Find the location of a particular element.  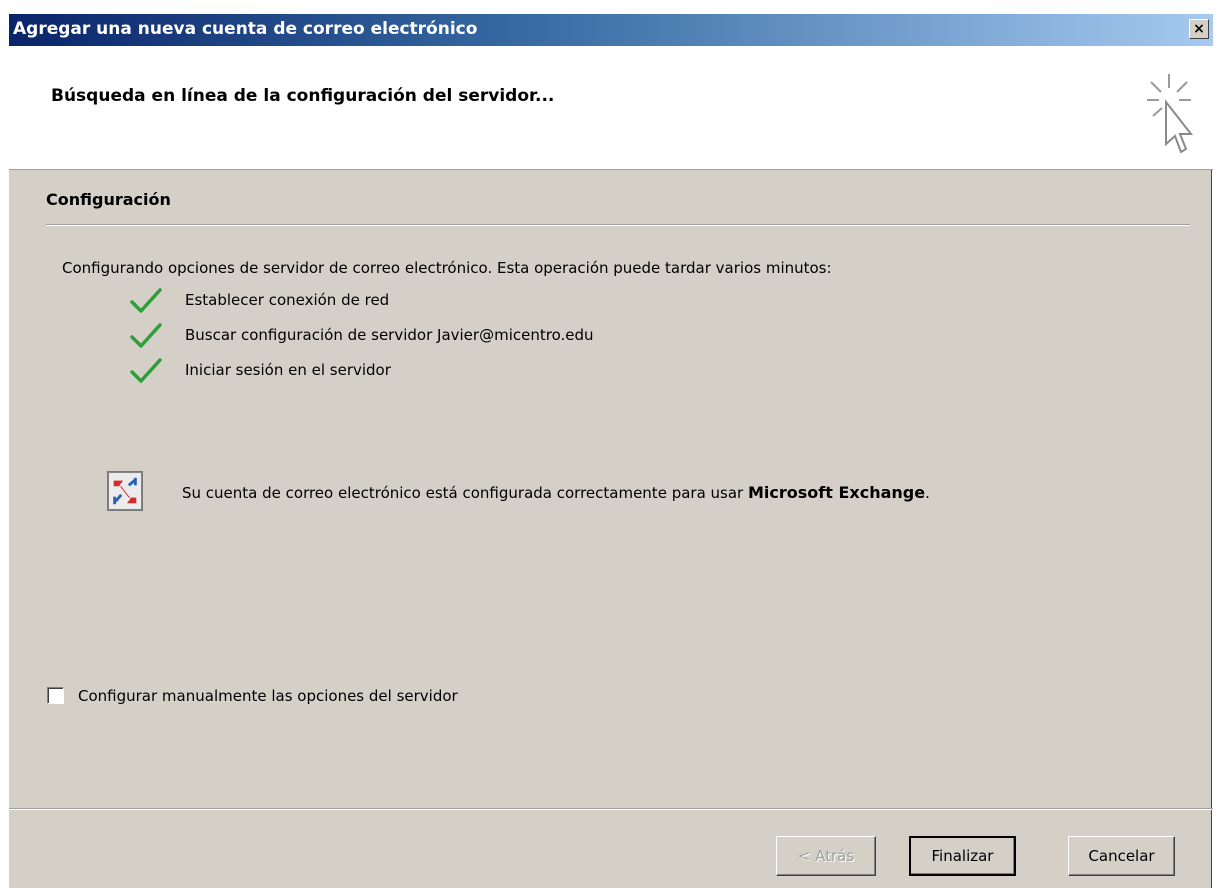

footer-divider is located at coordinates (611, 809).